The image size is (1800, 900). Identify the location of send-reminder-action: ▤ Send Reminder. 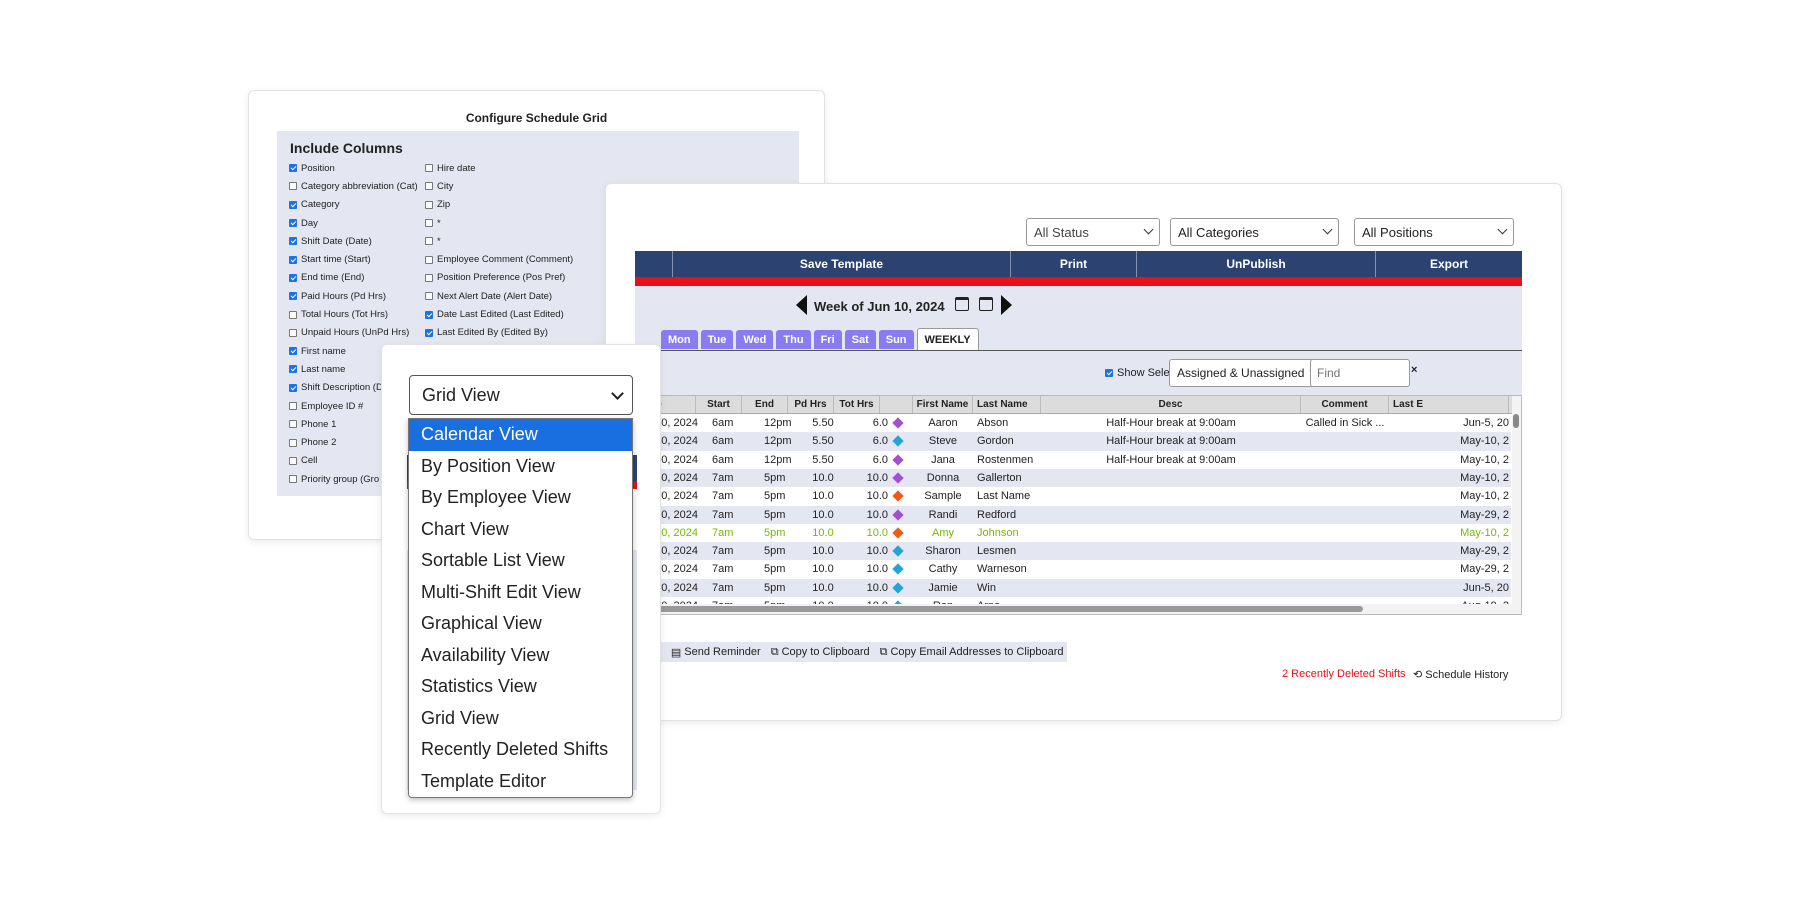
(716, 652).